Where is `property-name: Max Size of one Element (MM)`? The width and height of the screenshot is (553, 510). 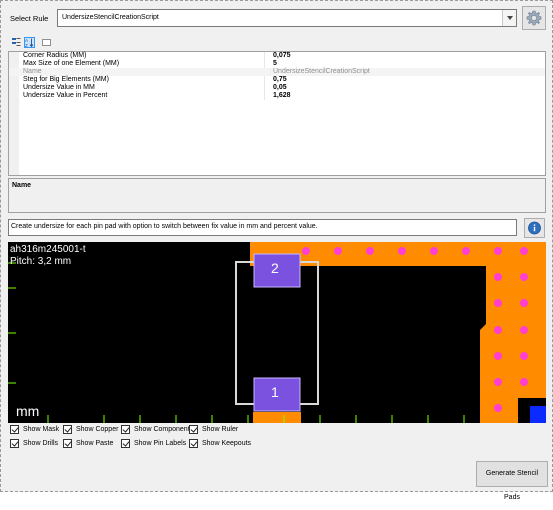
property-name: Max Size of one Element (MM) is located at coordinates (71, 63).